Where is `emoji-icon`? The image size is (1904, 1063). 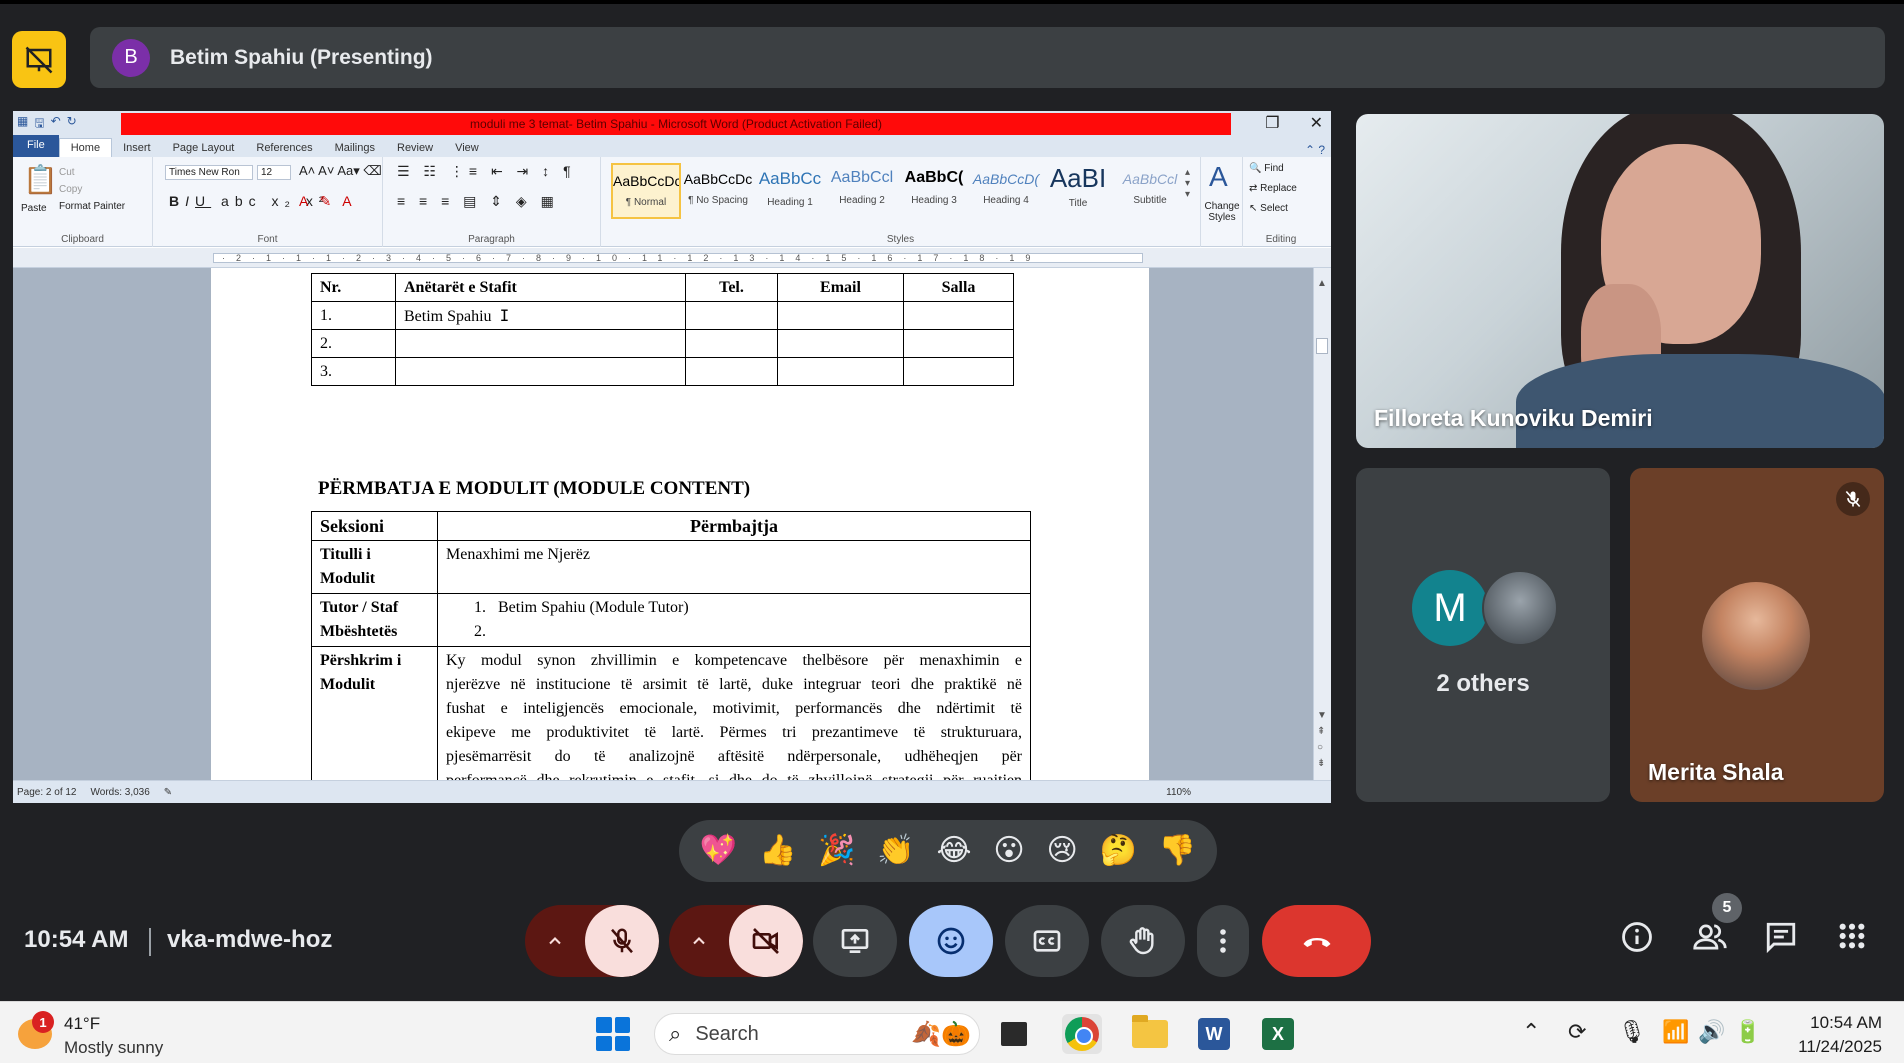 emoji-icon is located at coordinates (951, 941).